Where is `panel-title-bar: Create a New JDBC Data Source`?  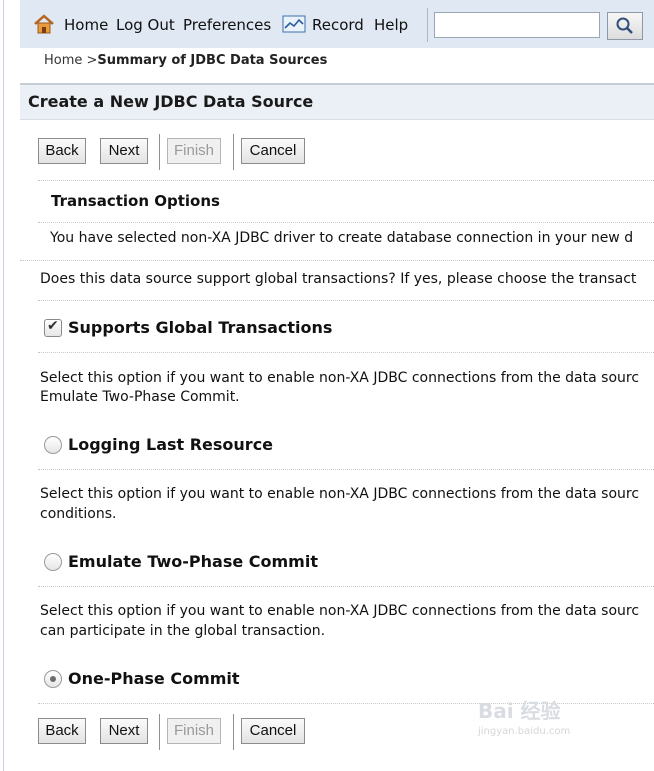 panel-title-bar: Create a New JDBC Data Source is located at coordinates (337, 102).